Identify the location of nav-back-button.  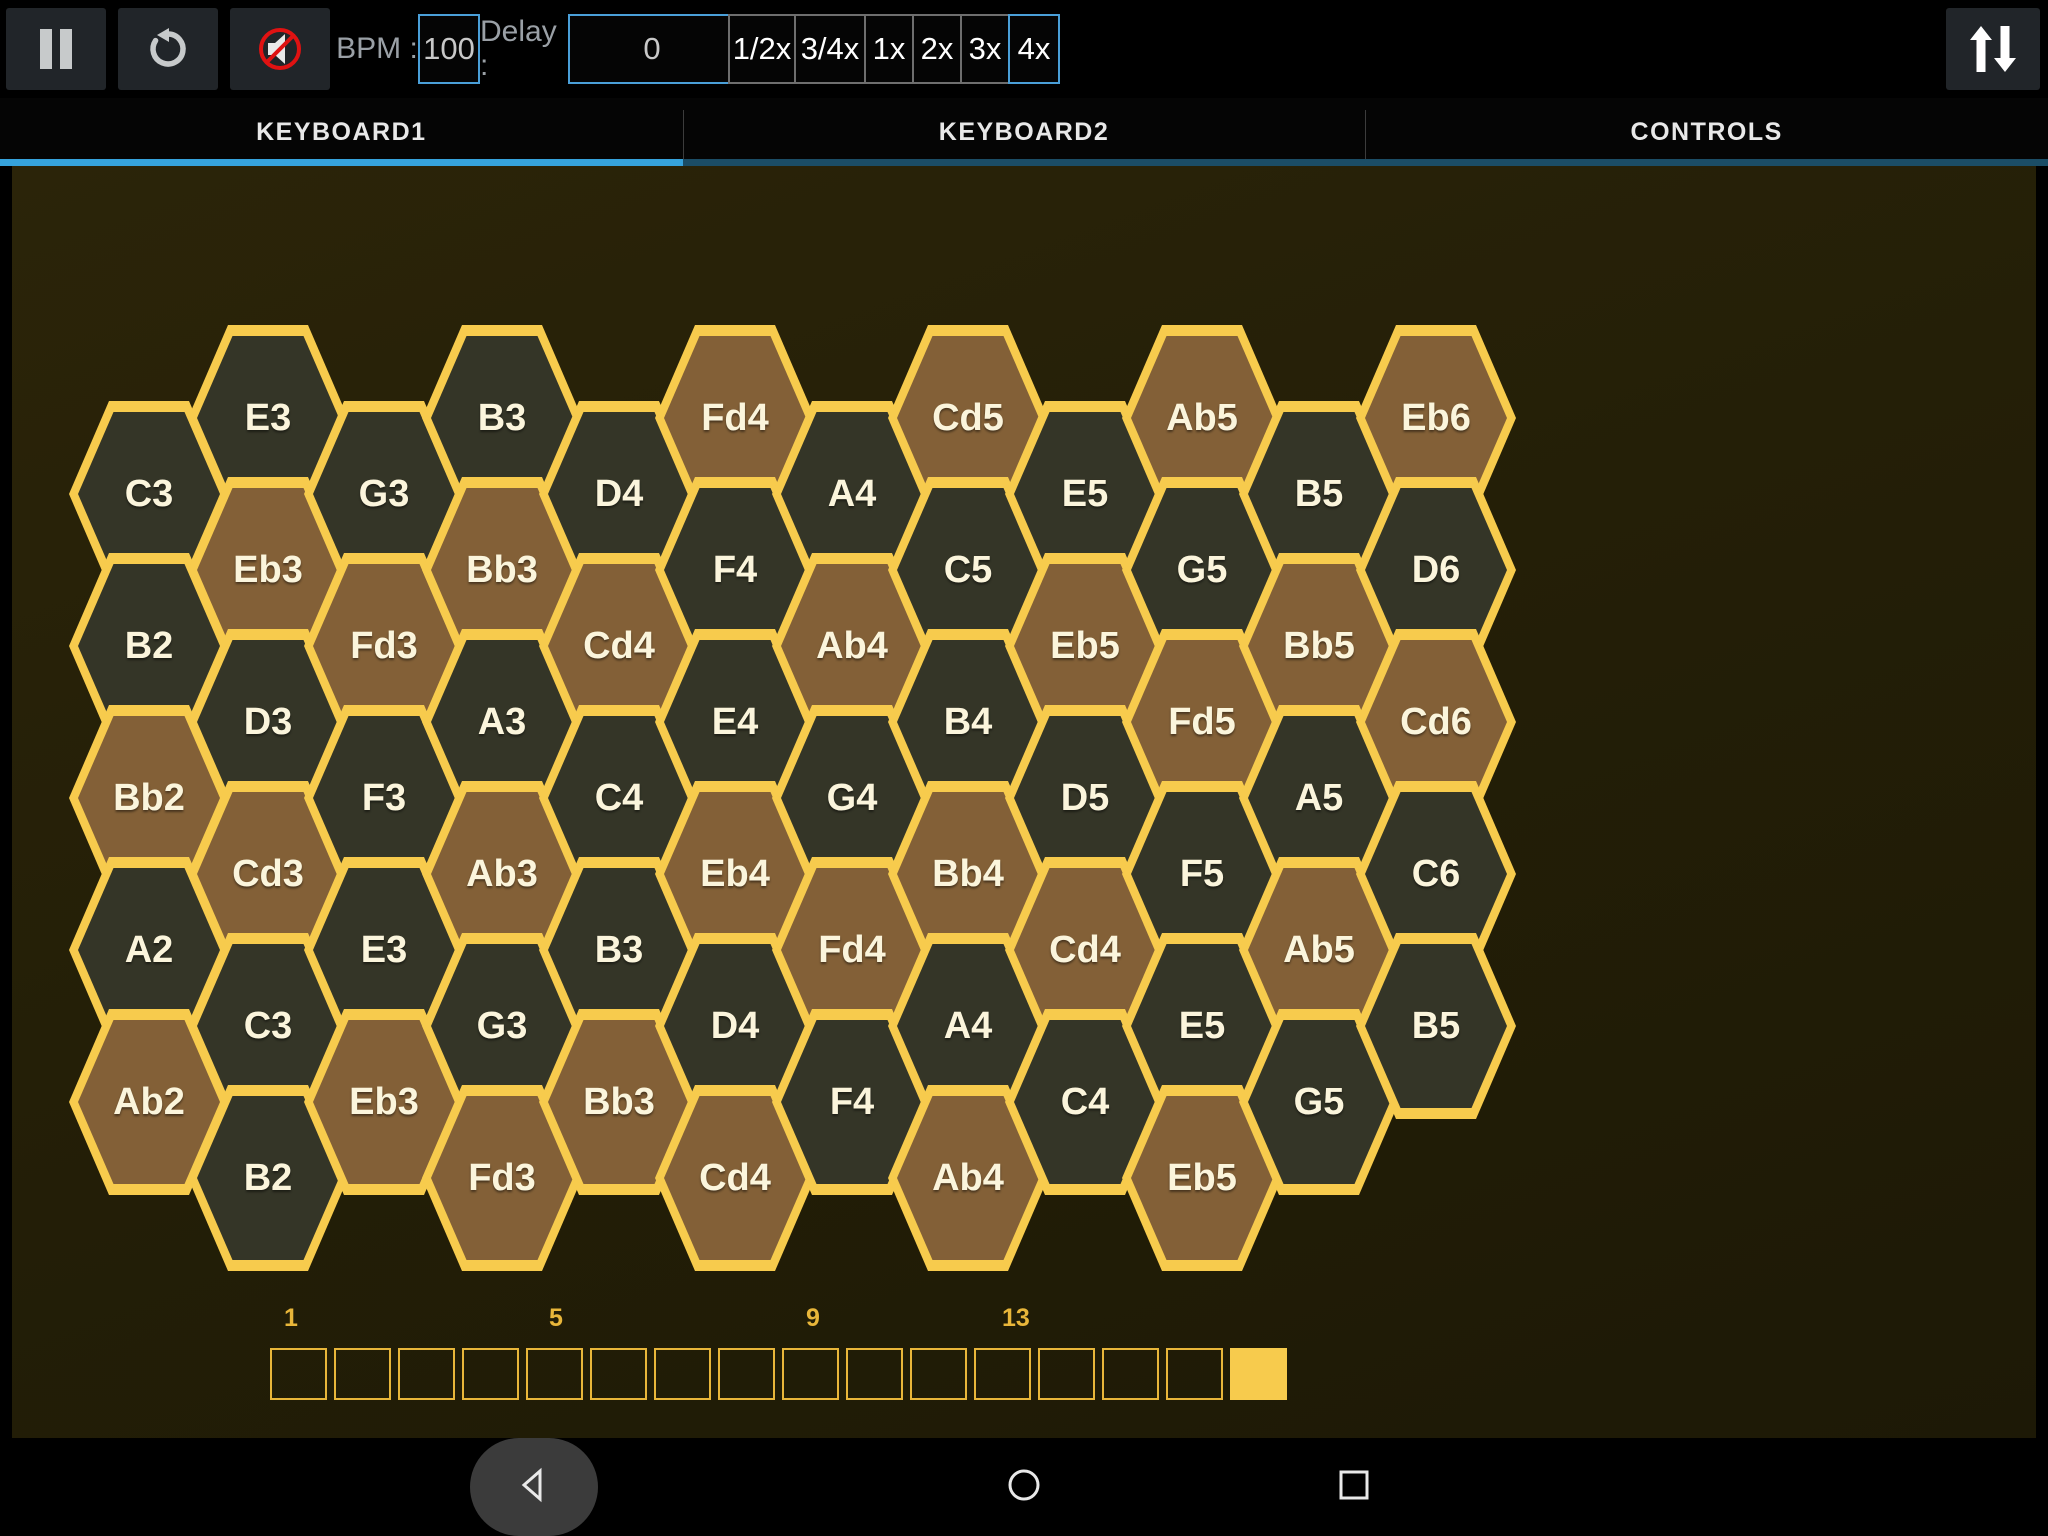
(534, 1487).